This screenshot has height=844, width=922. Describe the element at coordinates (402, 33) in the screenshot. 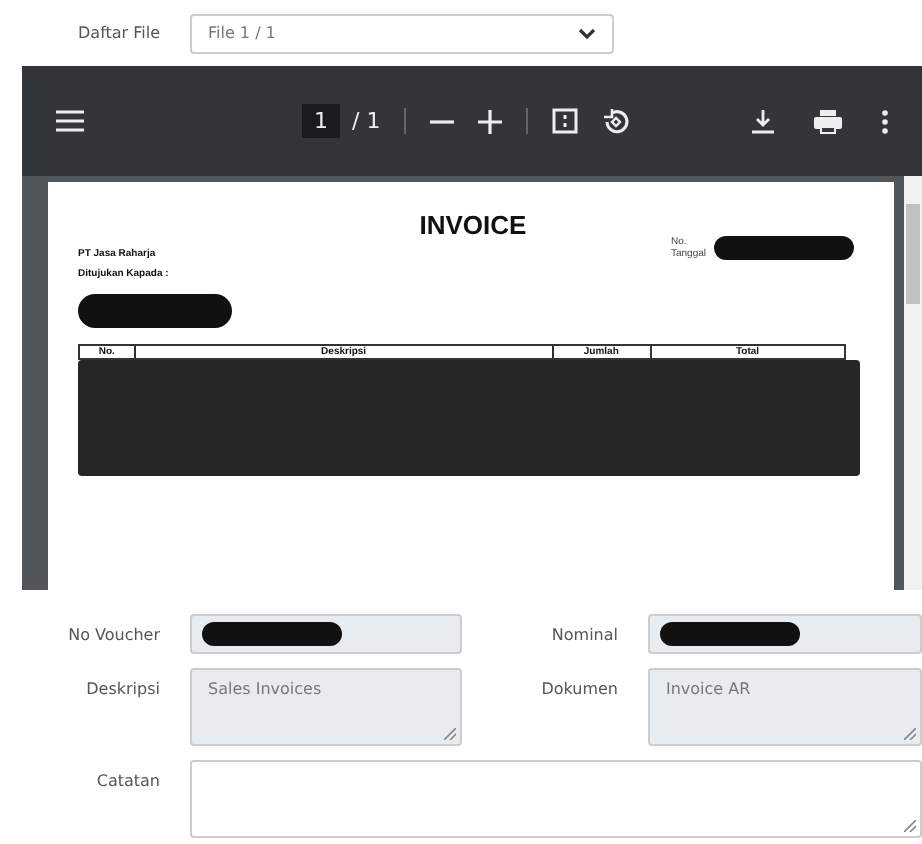

I see `file-dropdown: File 1 / 1` at that location.